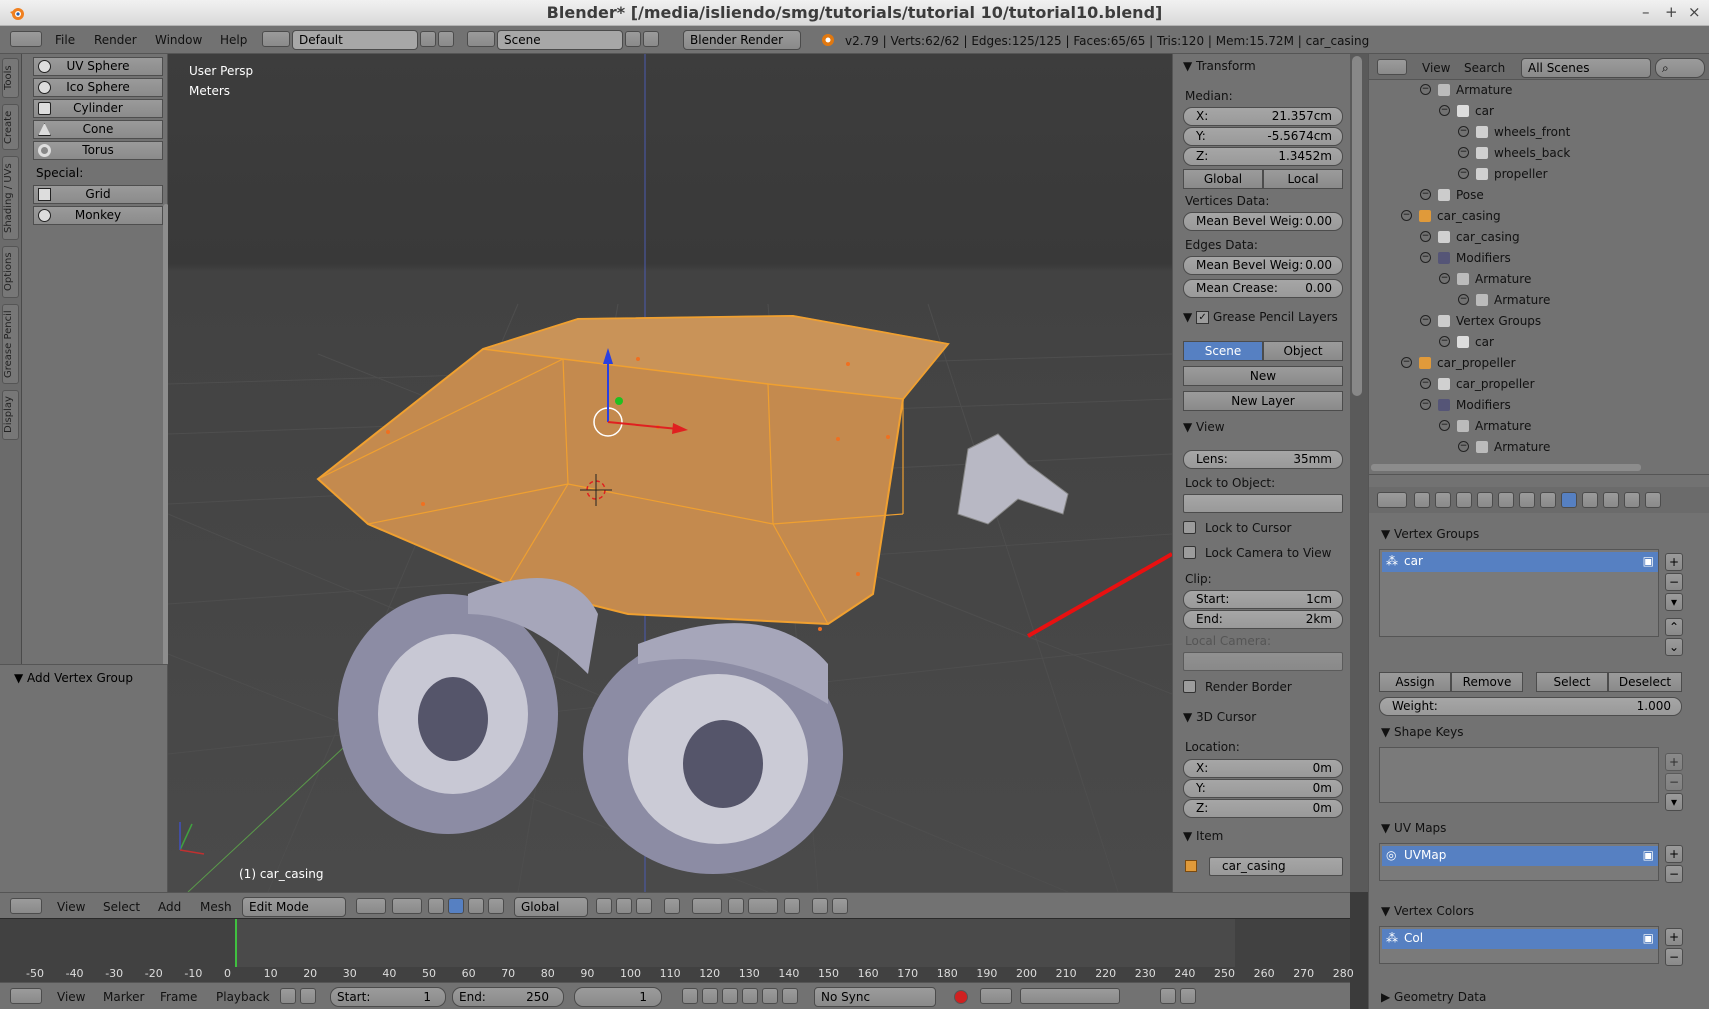  What do you see at coordinates (1430, 534) in the screenshot?
I see `vertex-groups-panel-header: ▼ Vertex Groups` at bounding box center [1430, 534].